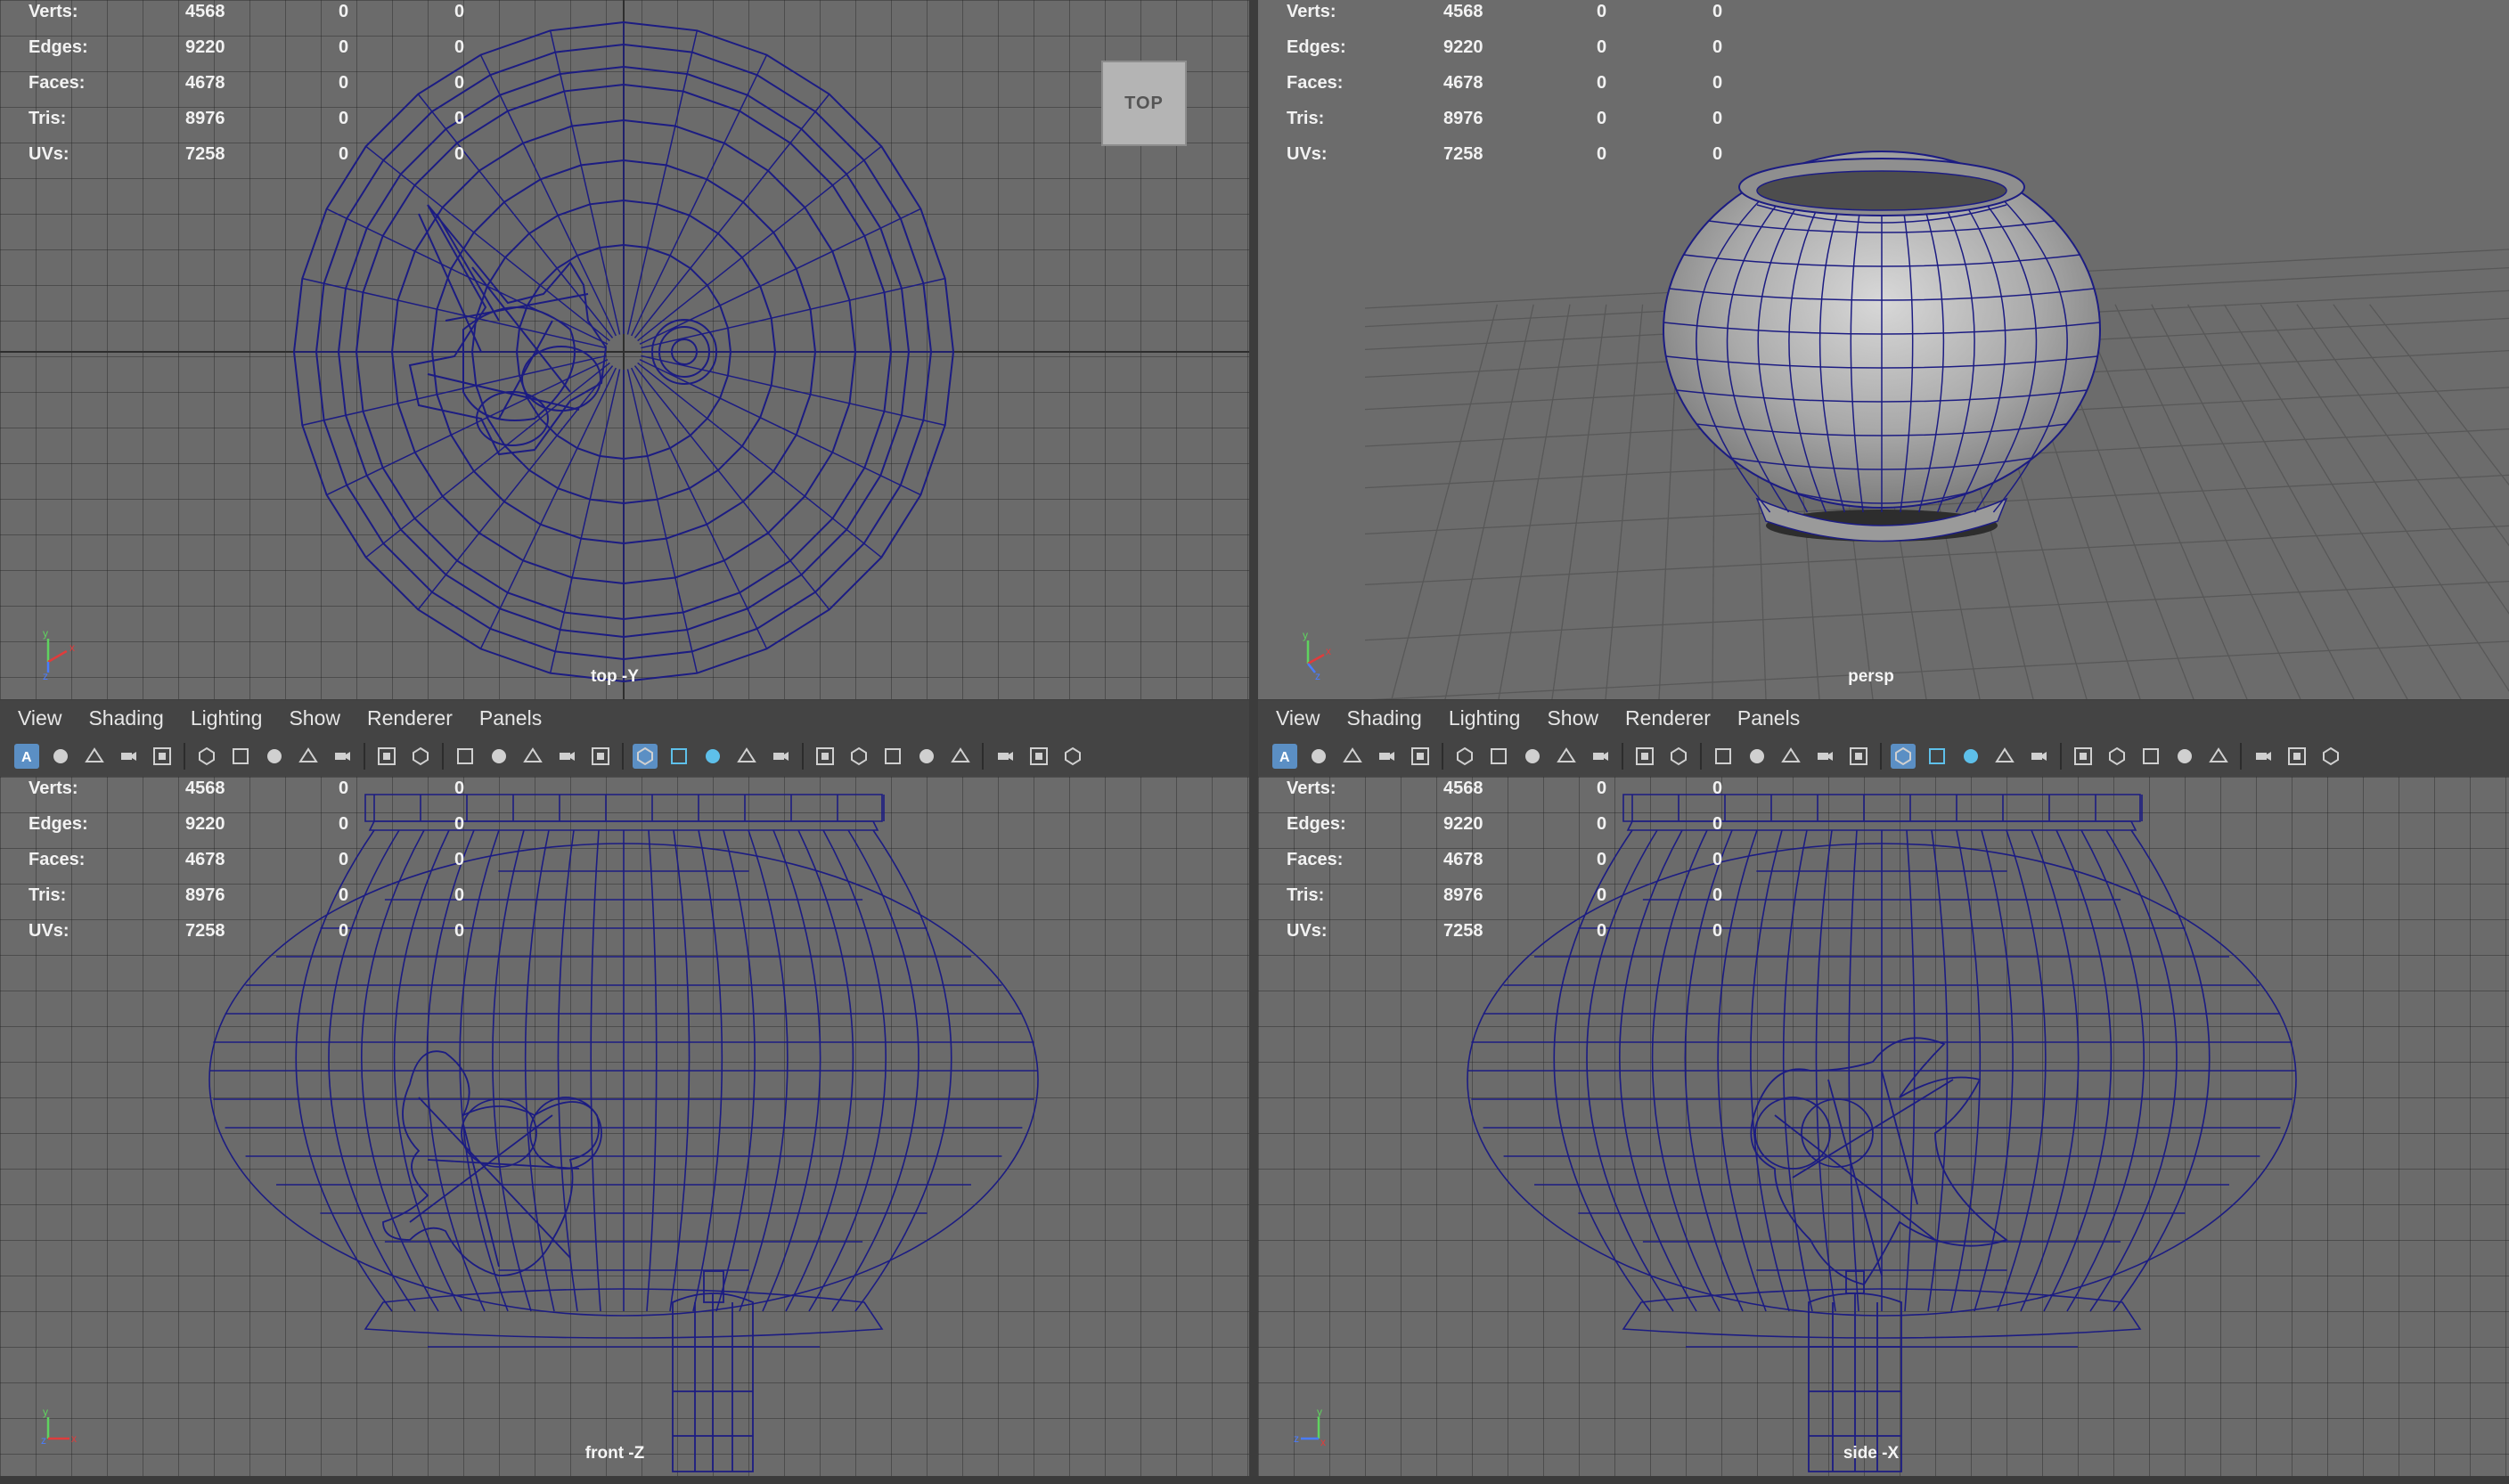 Image resolution: width=2509 pixels, height=1484 pixels. I want to click on axis-gizmo-icon: y z x, so click(1310, 1427).